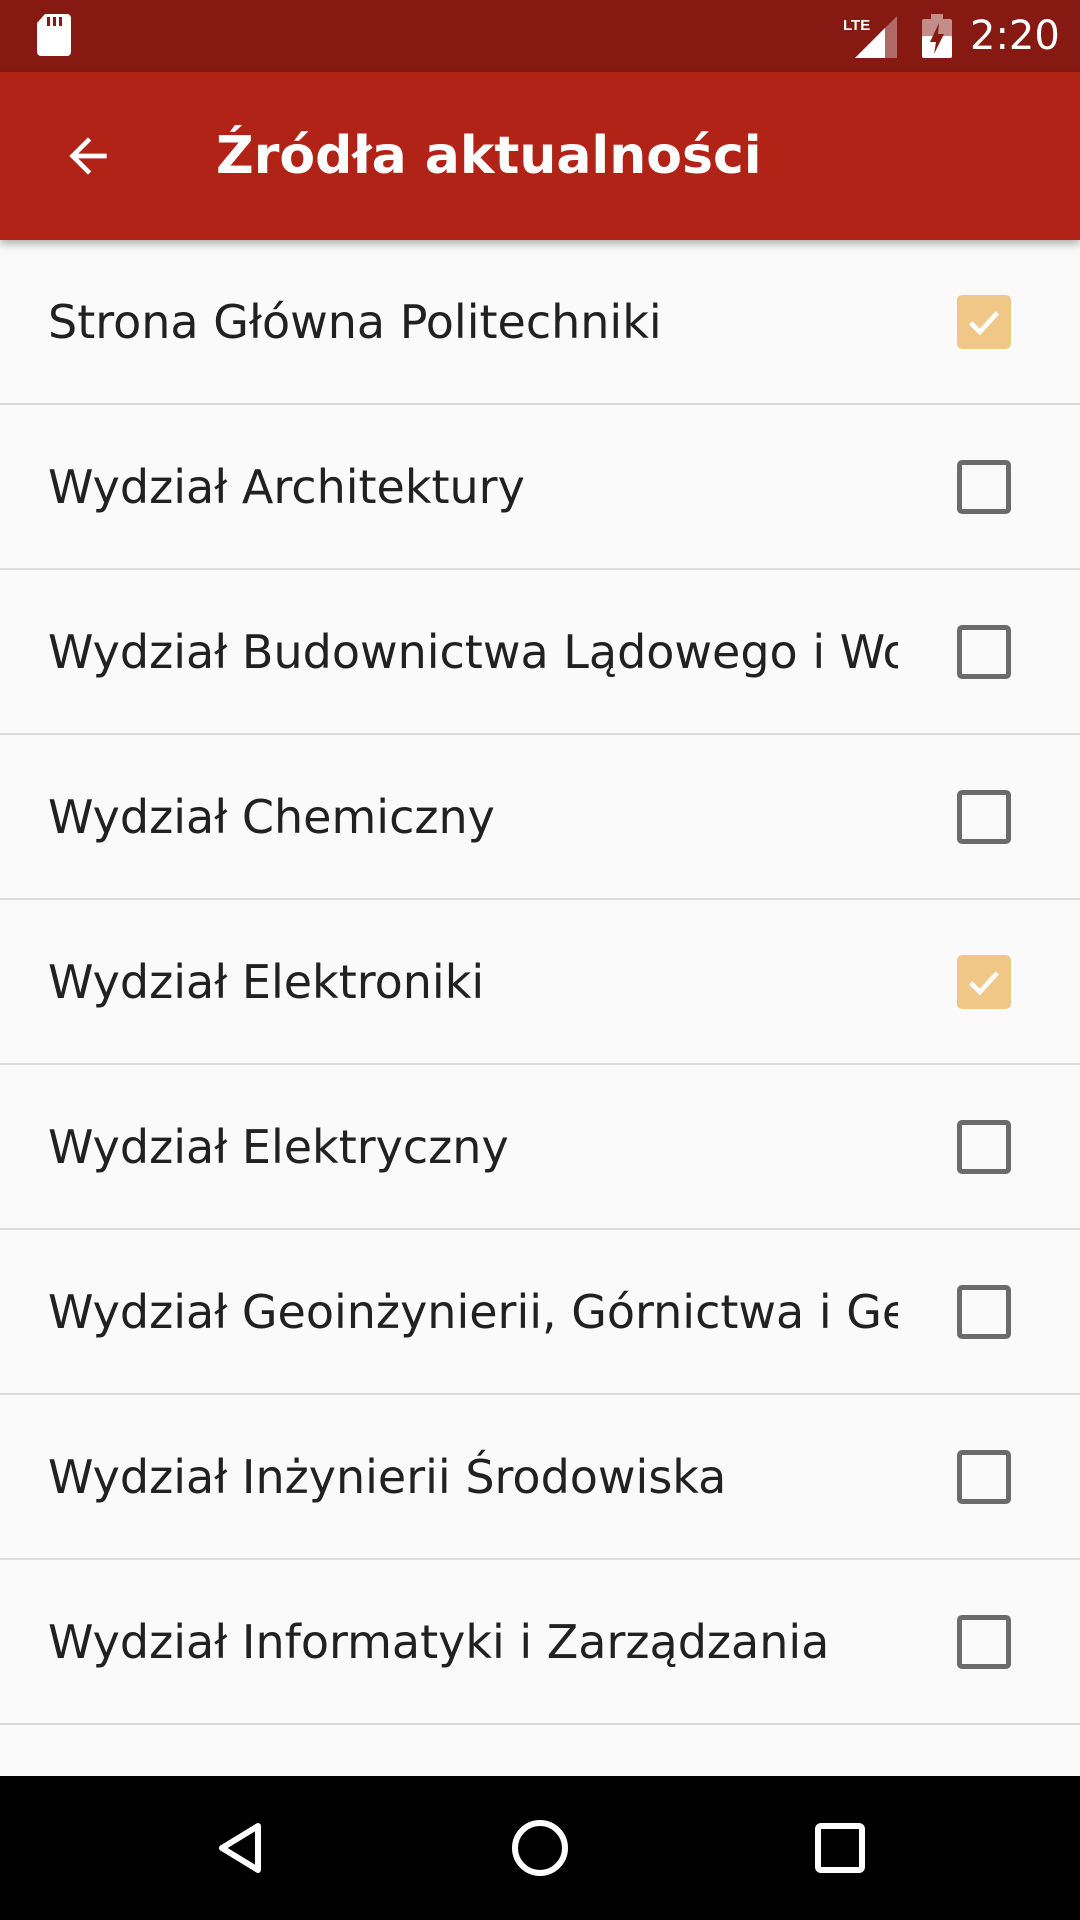 The image size is (1080, 1920). Describe the element at coordinates (387, 1476) in the screenshot. I see `list-item-label: Wydział Inżynierii Środowiska` at that location.